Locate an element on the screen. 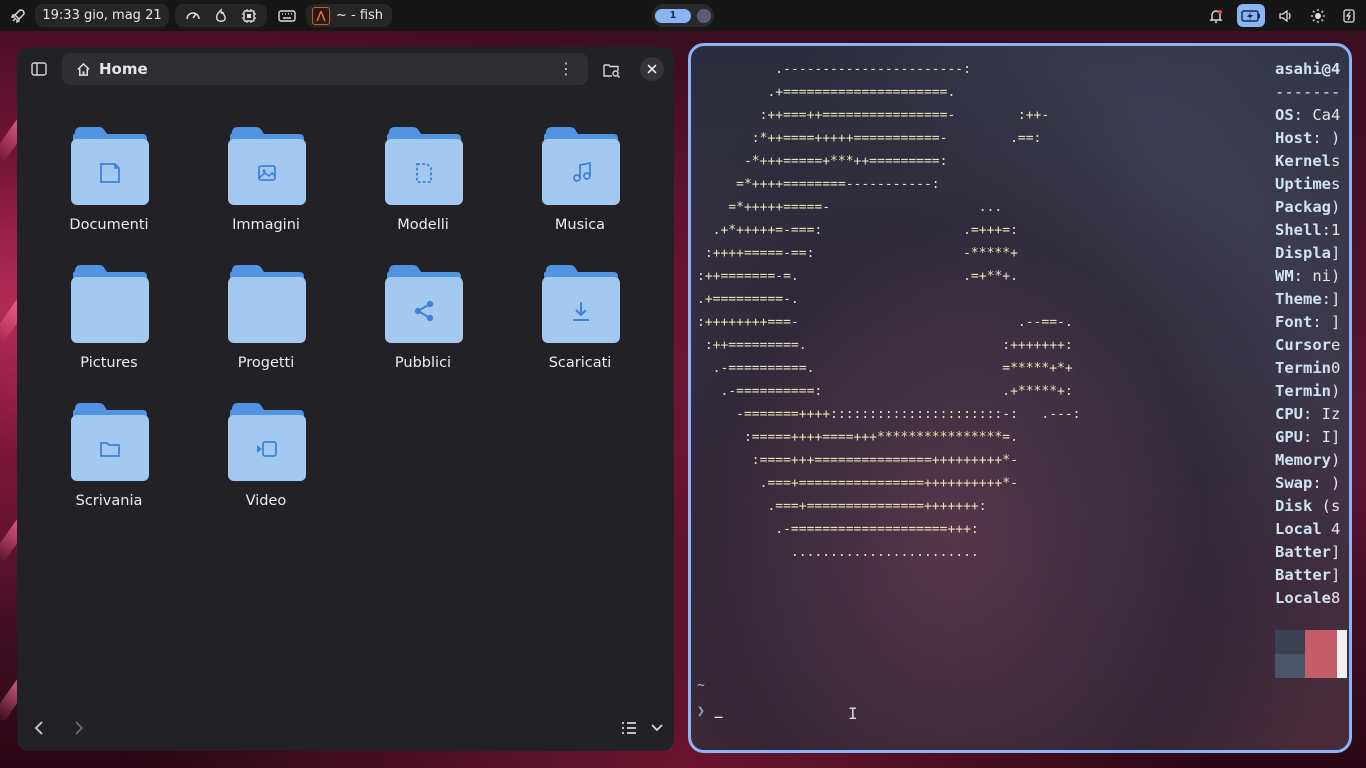 The width and height of the screenshot is (1366, 768). view-list-button is located at coordinates (629, 728).